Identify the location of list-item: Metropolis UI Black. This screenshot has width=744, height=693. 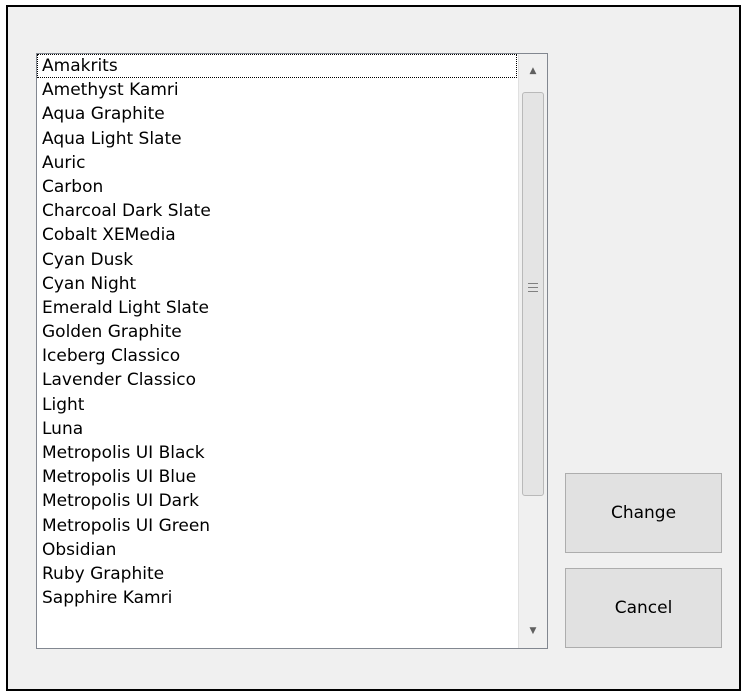
(277, 453).